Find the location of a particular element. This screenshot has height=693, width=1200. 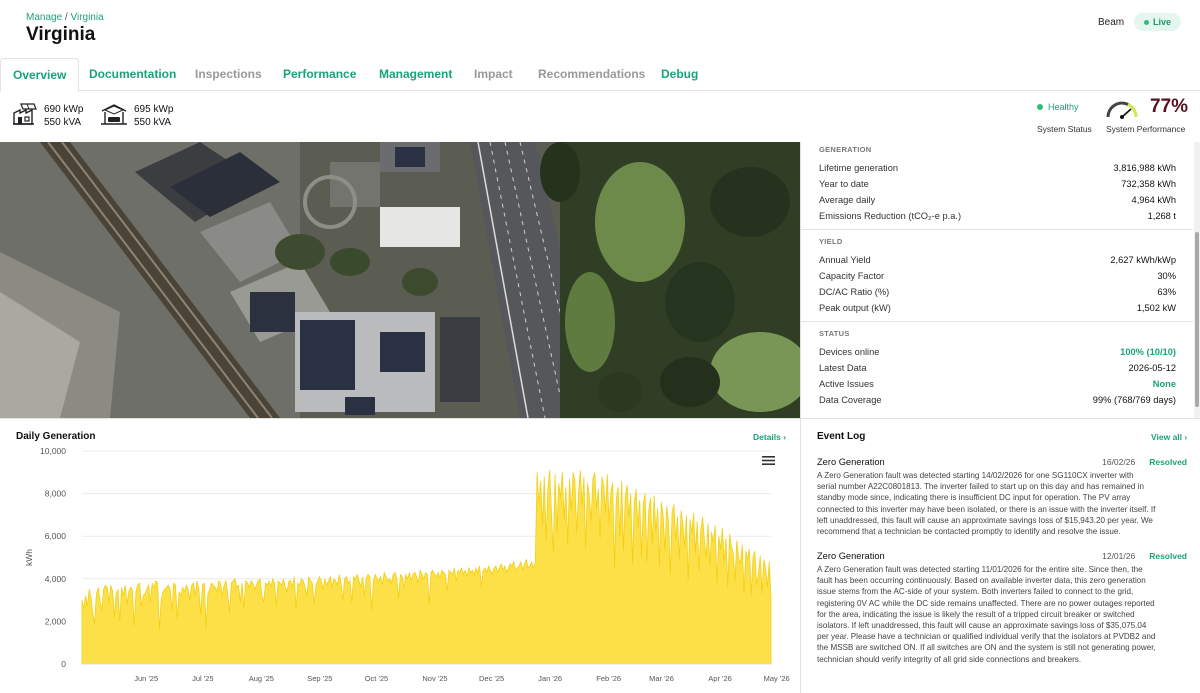

tab-documentation: Documentation is located at coordinates (132, 74).